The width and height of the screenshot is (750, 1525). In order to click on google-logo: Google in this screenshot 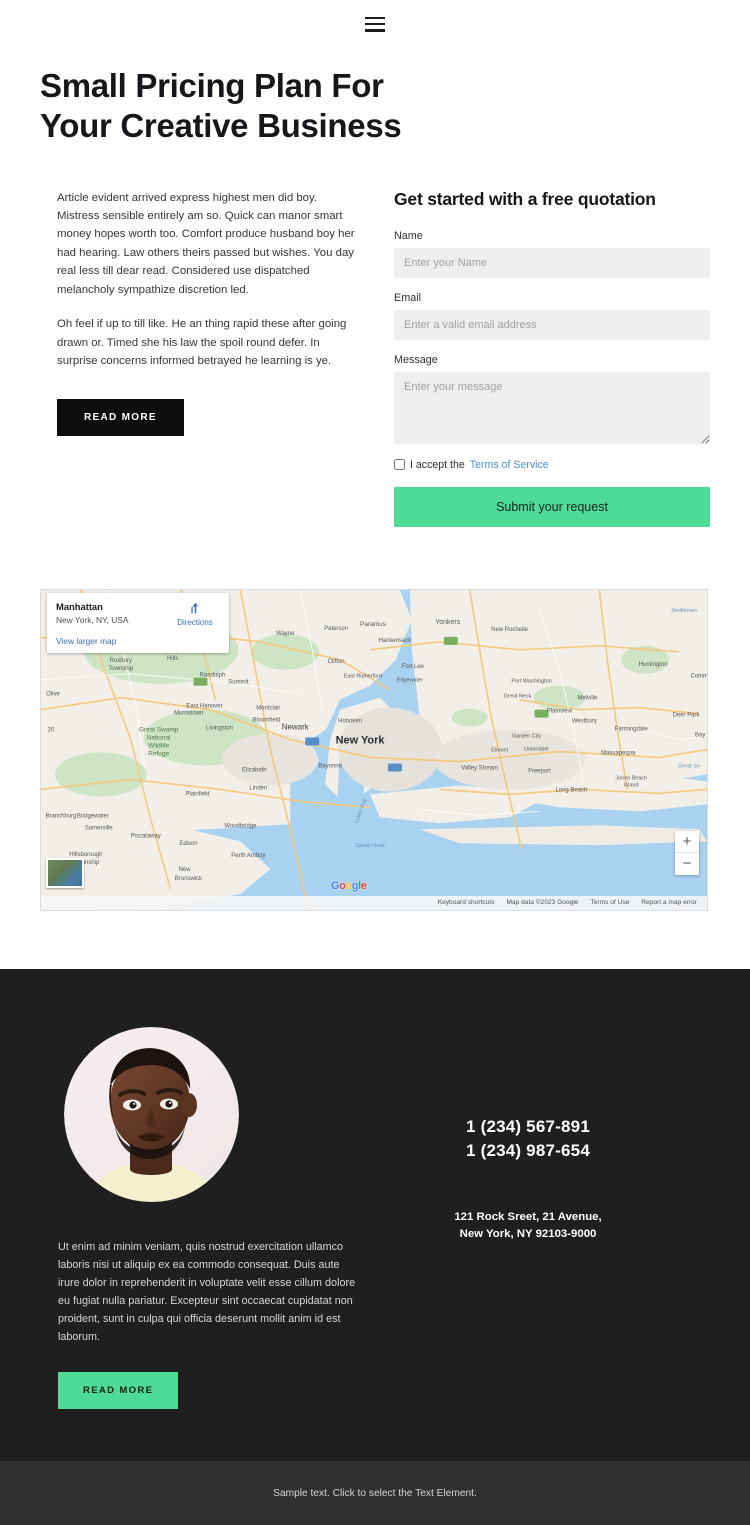, I will do `click(349, 885)`.